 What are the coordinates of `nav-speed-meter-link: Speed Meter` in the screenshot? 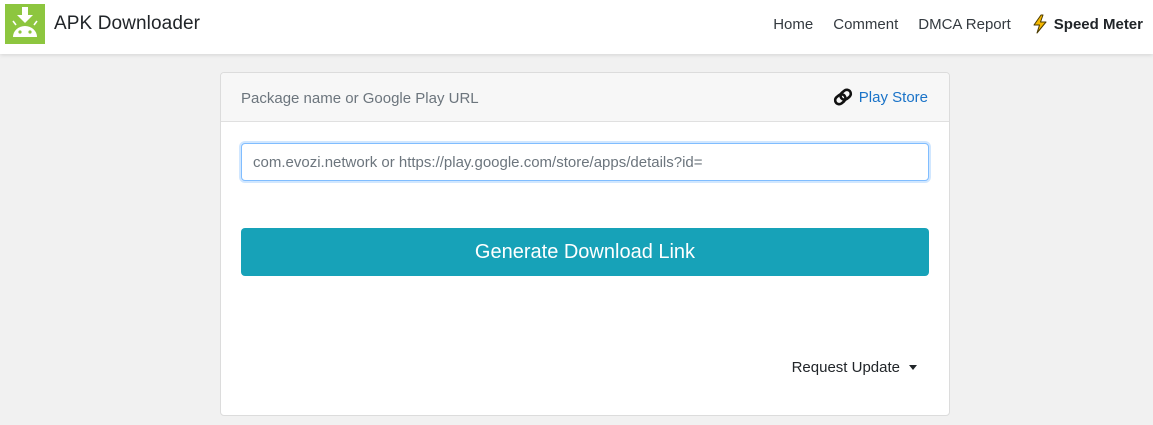 It's located at (1087, 24).